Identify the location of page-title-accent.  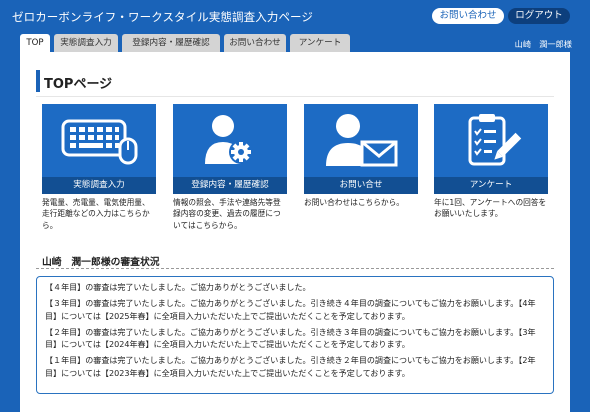
(38, 81).